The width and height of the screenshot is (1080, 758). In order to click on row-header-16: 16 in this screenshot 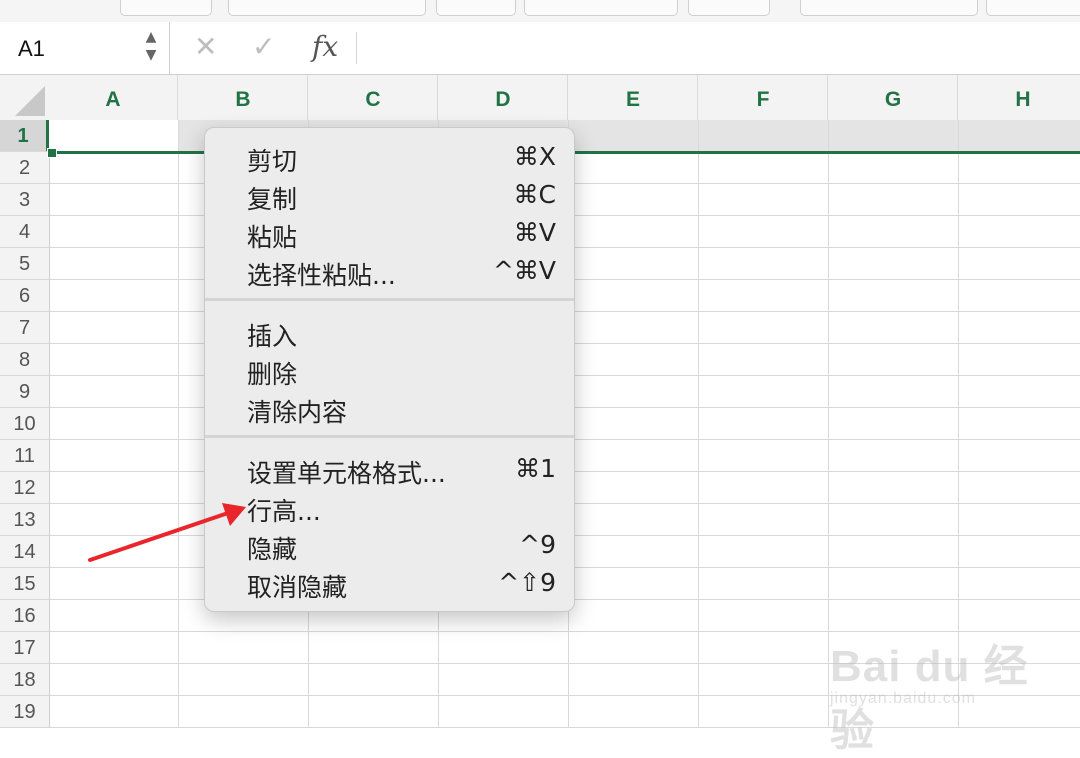, I will do `click(24, 616)`.